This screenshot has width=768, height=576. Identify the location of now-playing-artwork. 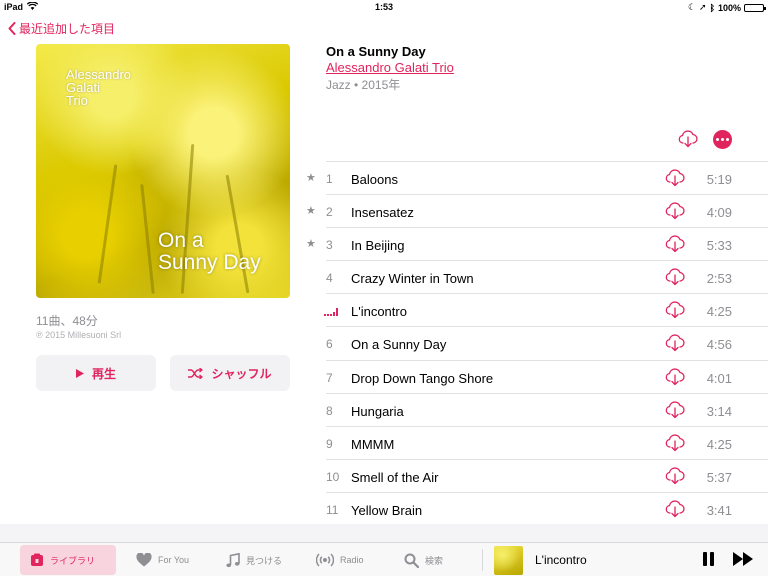
(508, 560).